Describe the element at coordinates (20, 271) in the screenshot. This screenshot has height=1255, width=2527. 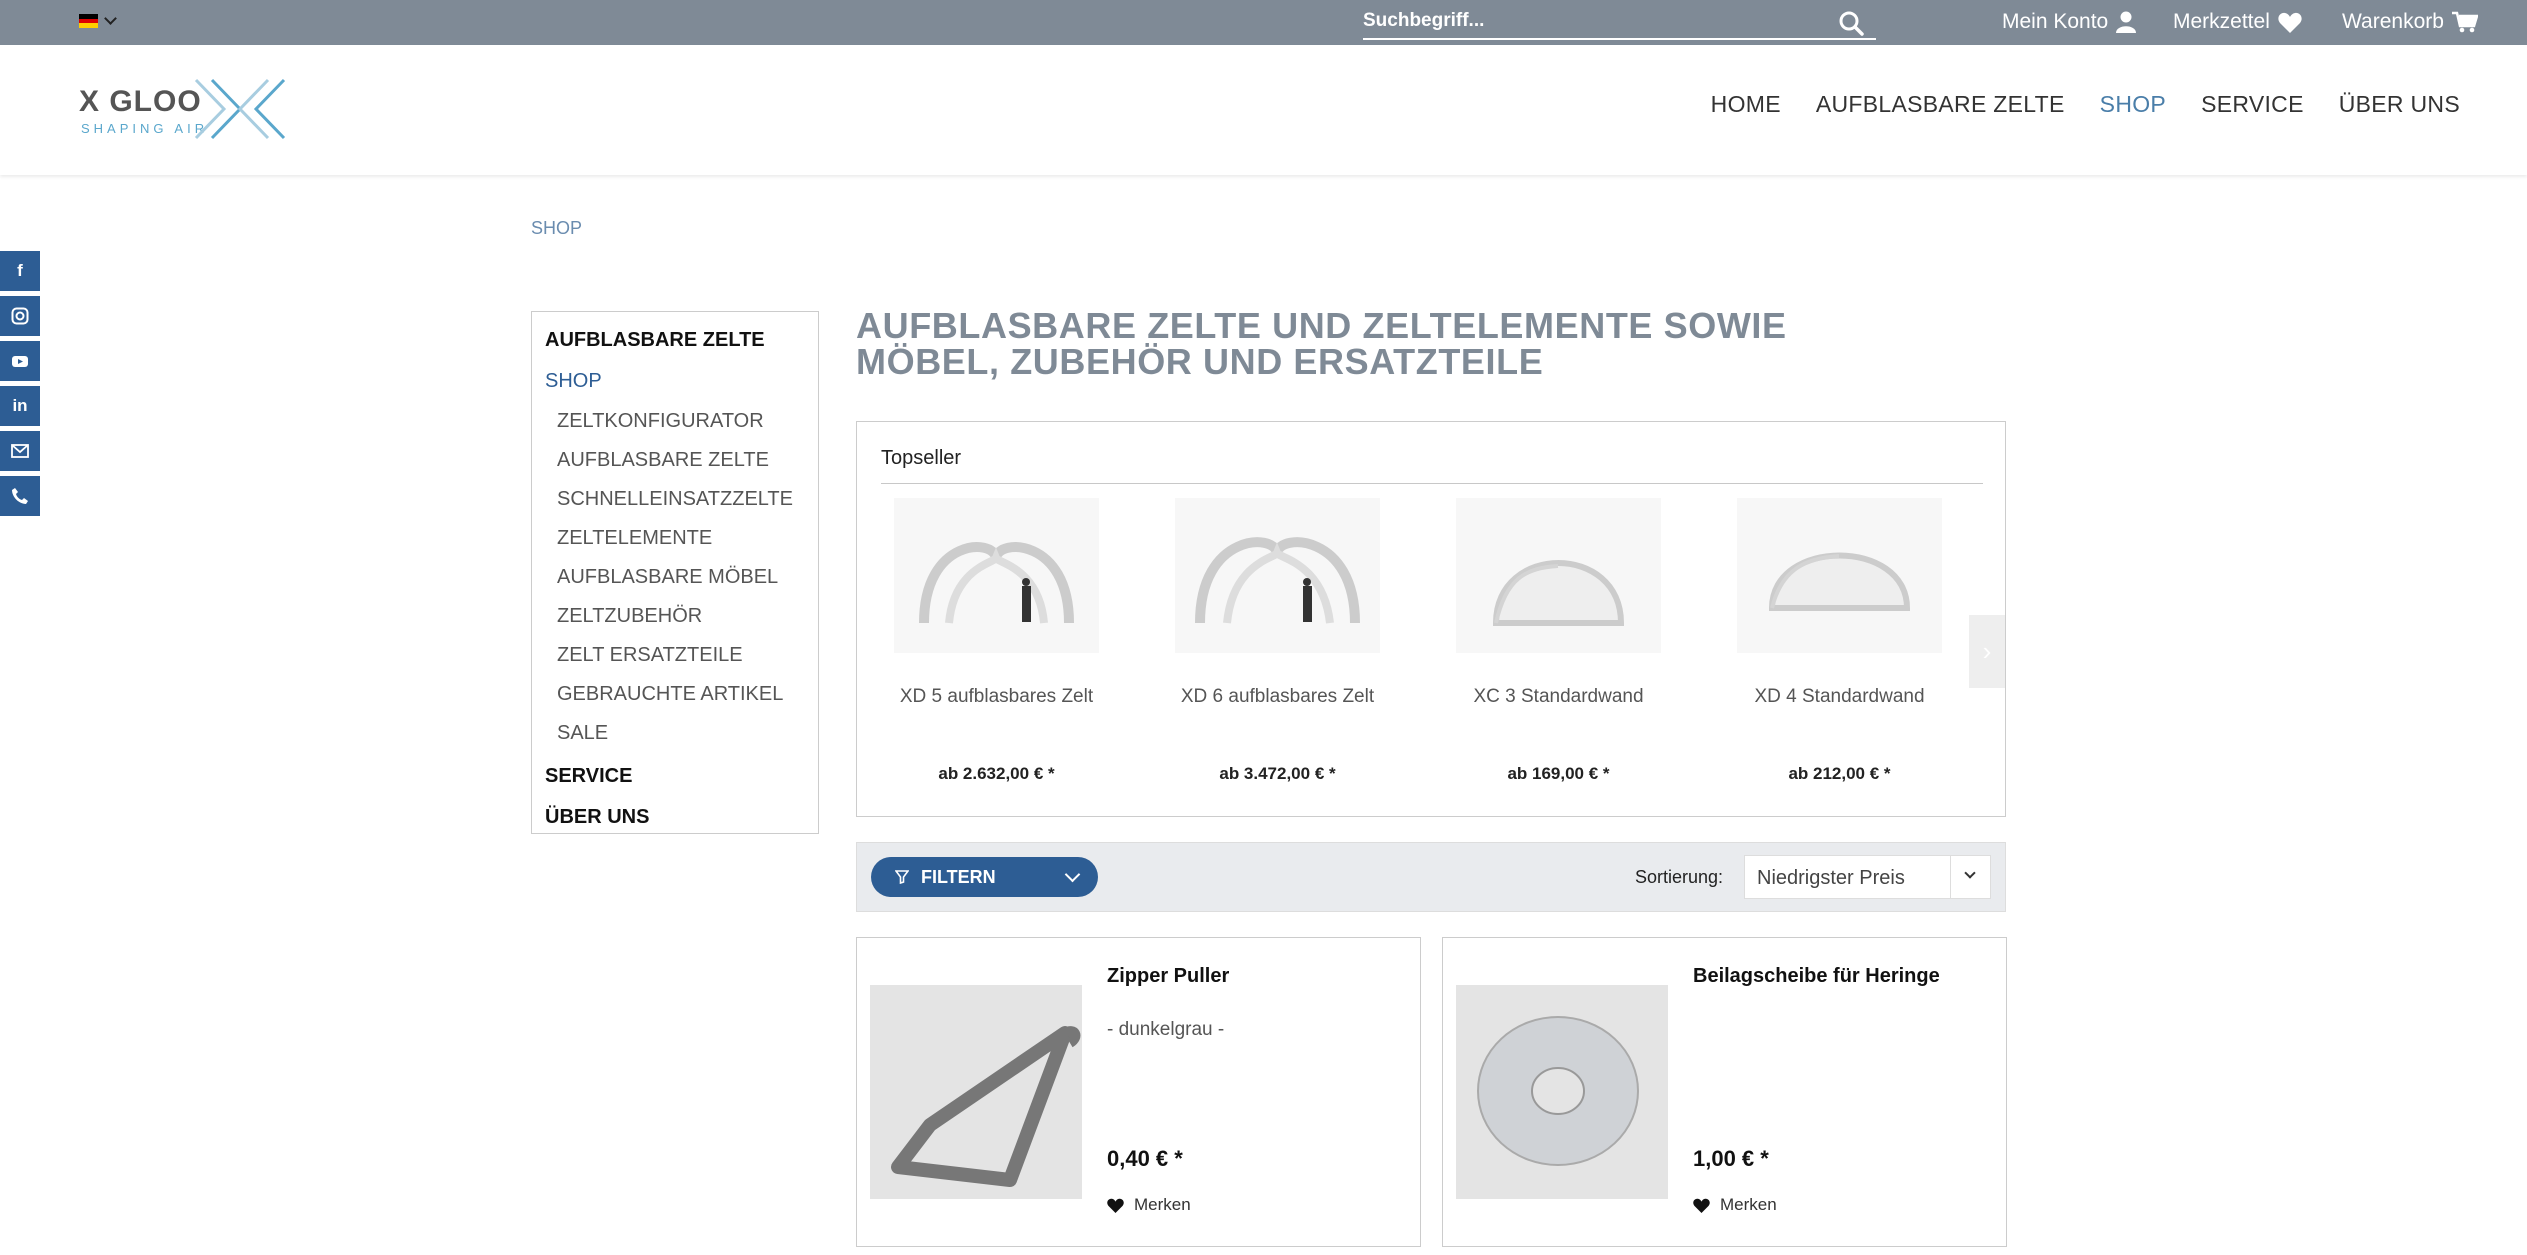
I see `facebook-icon: f` at that location.